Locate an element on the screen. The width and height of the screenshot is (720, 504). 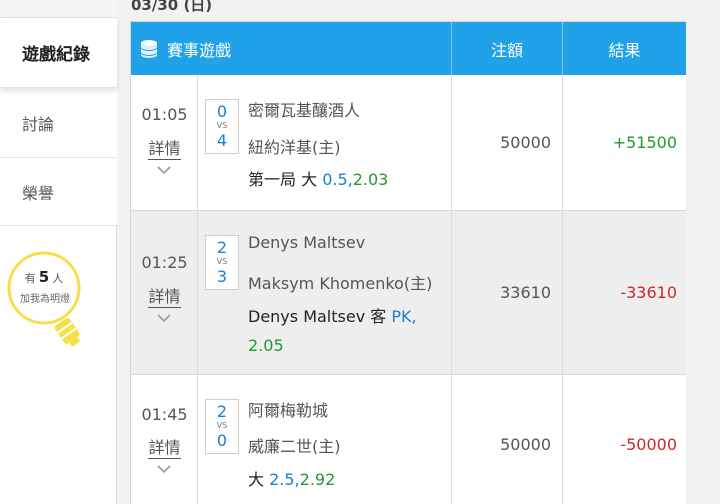
bet-detail: Denys Maltsev 客 PK, 2.05 is located at coordinates (332, 331).